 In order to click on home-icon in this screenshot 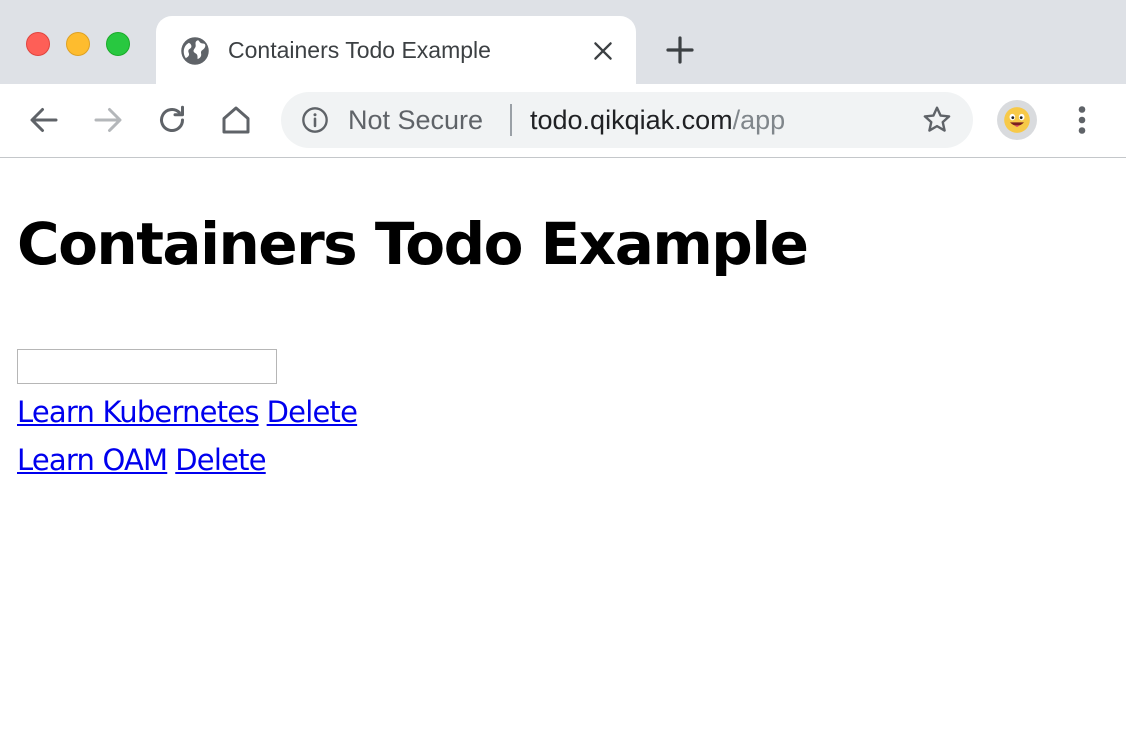, I will do `click(236, 120)`.